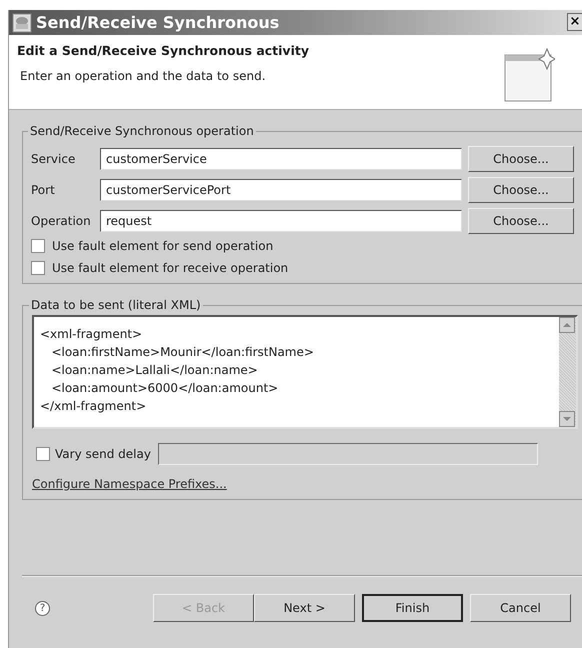 The width and height of the screenshot is (582, 648). Describe the element at coordinates (163, 246) in the screenshot. I see `checkbox-label: Use fault element for send operation` at that location.